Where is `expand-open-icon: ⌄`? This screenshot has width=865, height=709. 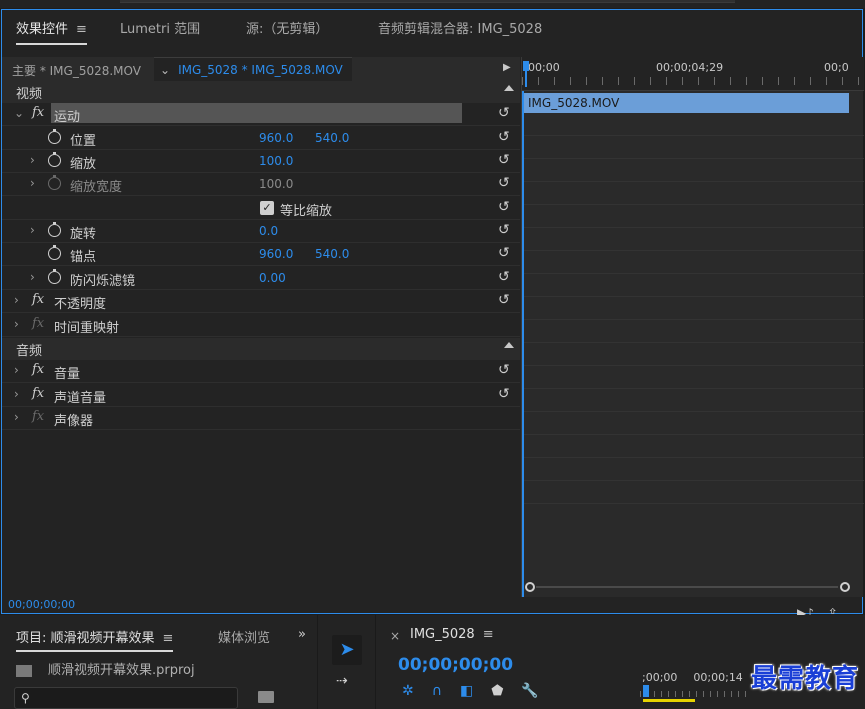
expand-open-icon: ⌄ is located at coordinates (19, 113).